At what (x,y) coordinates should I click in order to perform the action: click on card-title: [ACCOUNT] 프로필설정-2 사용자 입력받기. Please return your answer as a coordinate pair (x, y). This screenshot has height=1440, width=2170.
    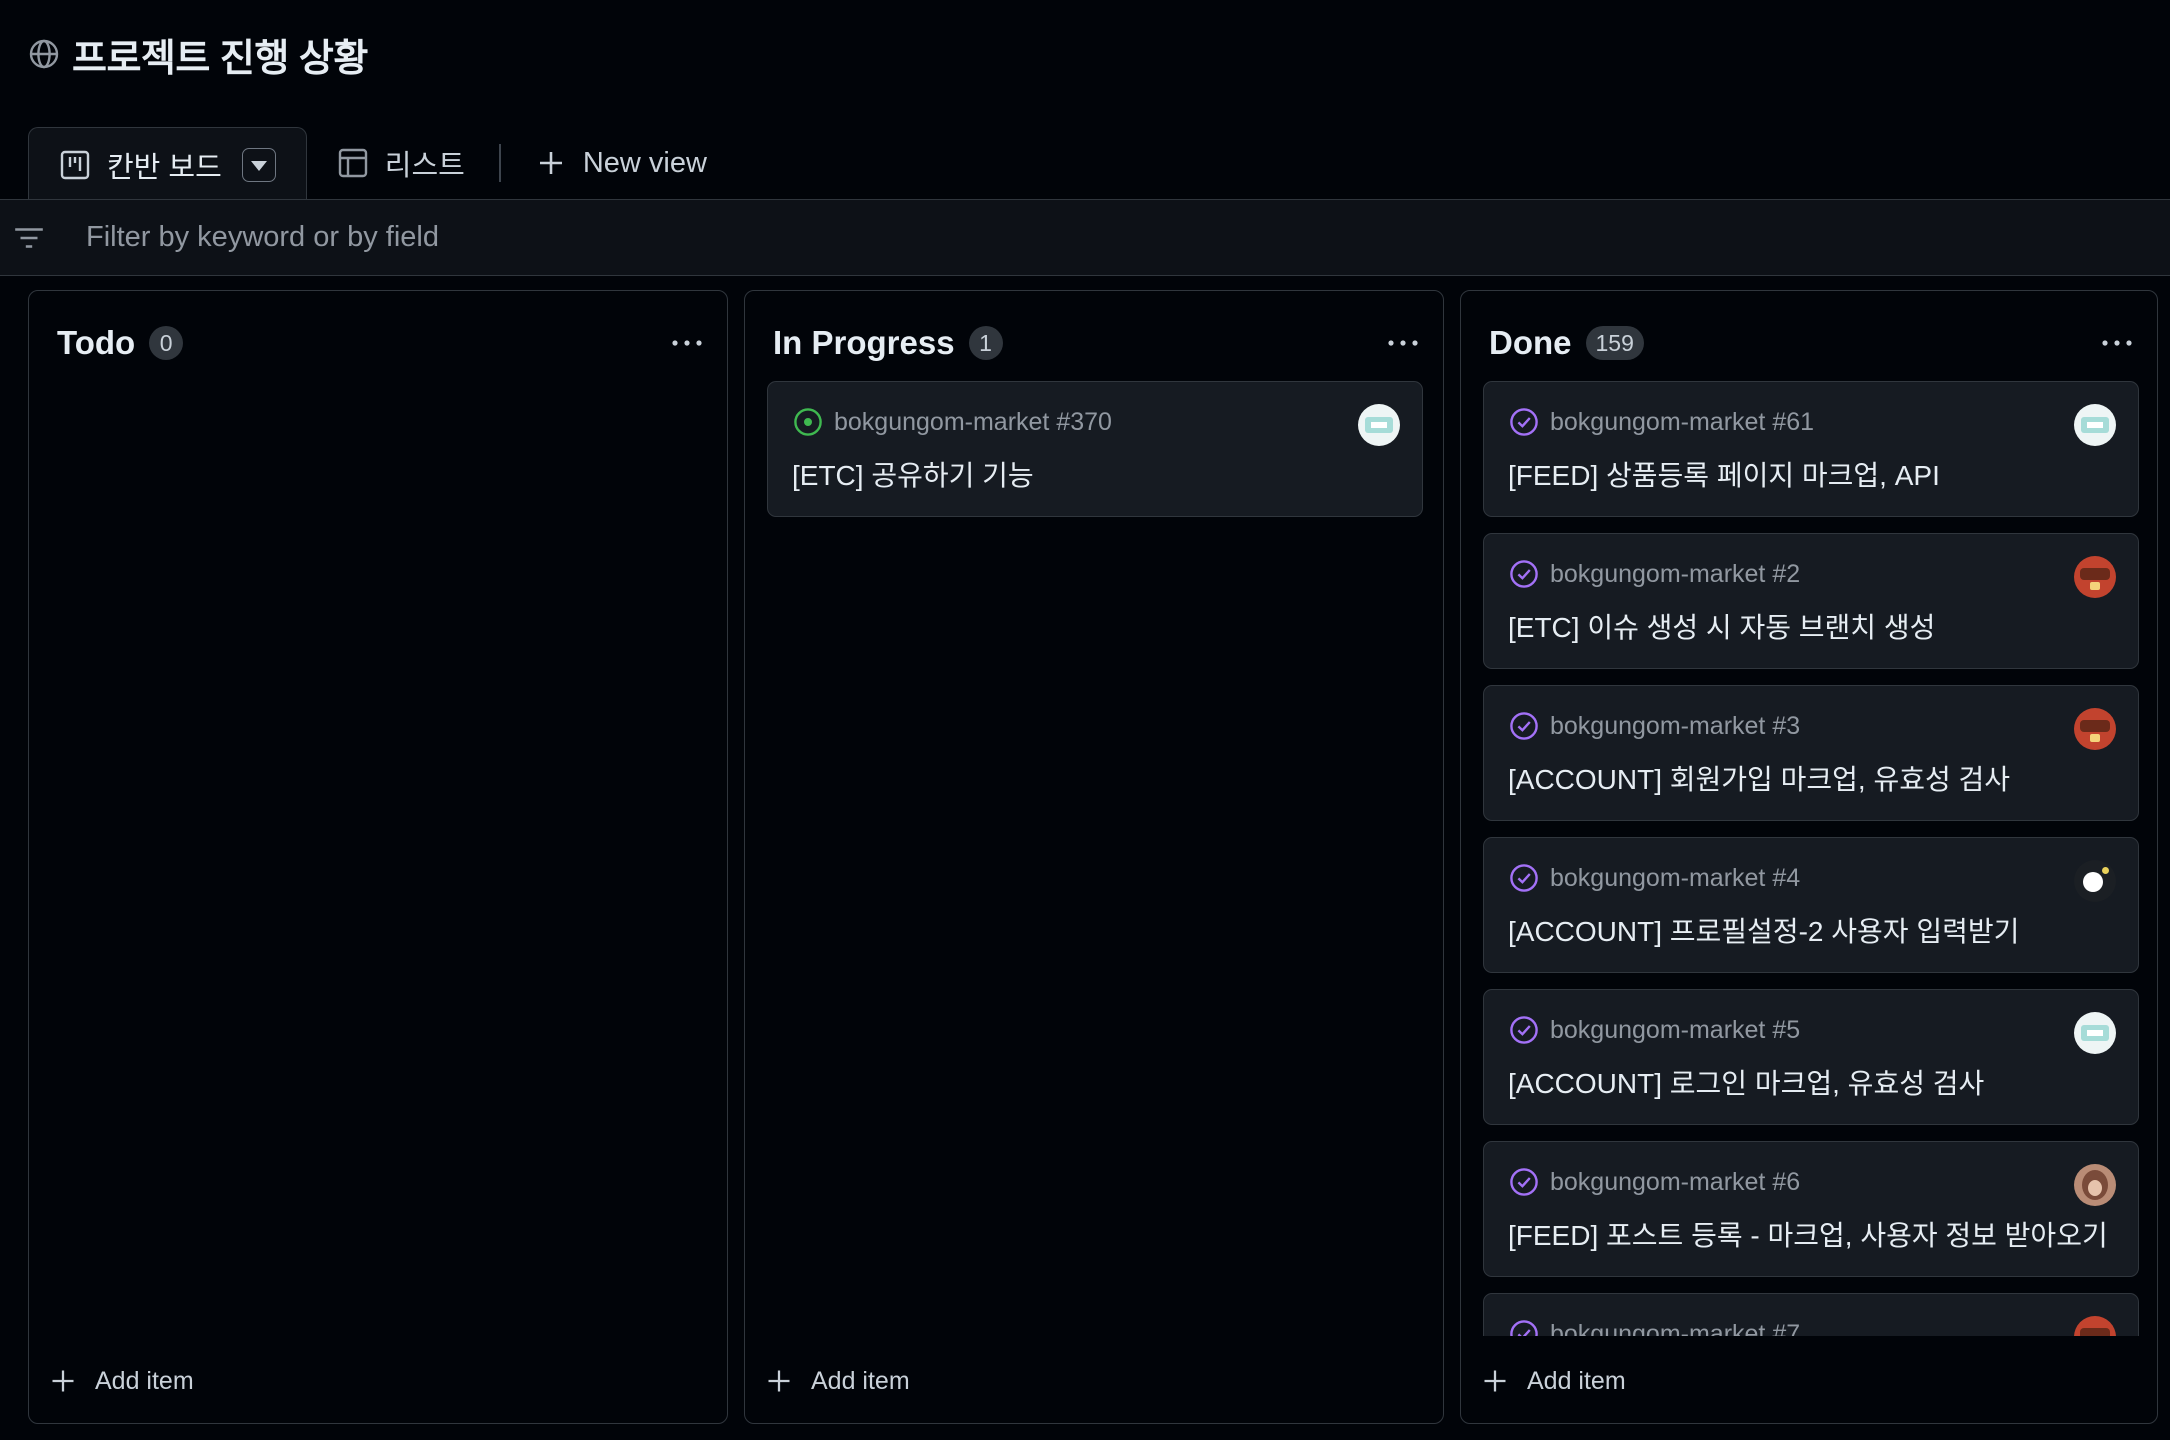
    Looking at the image, I should click on (1763, 930).